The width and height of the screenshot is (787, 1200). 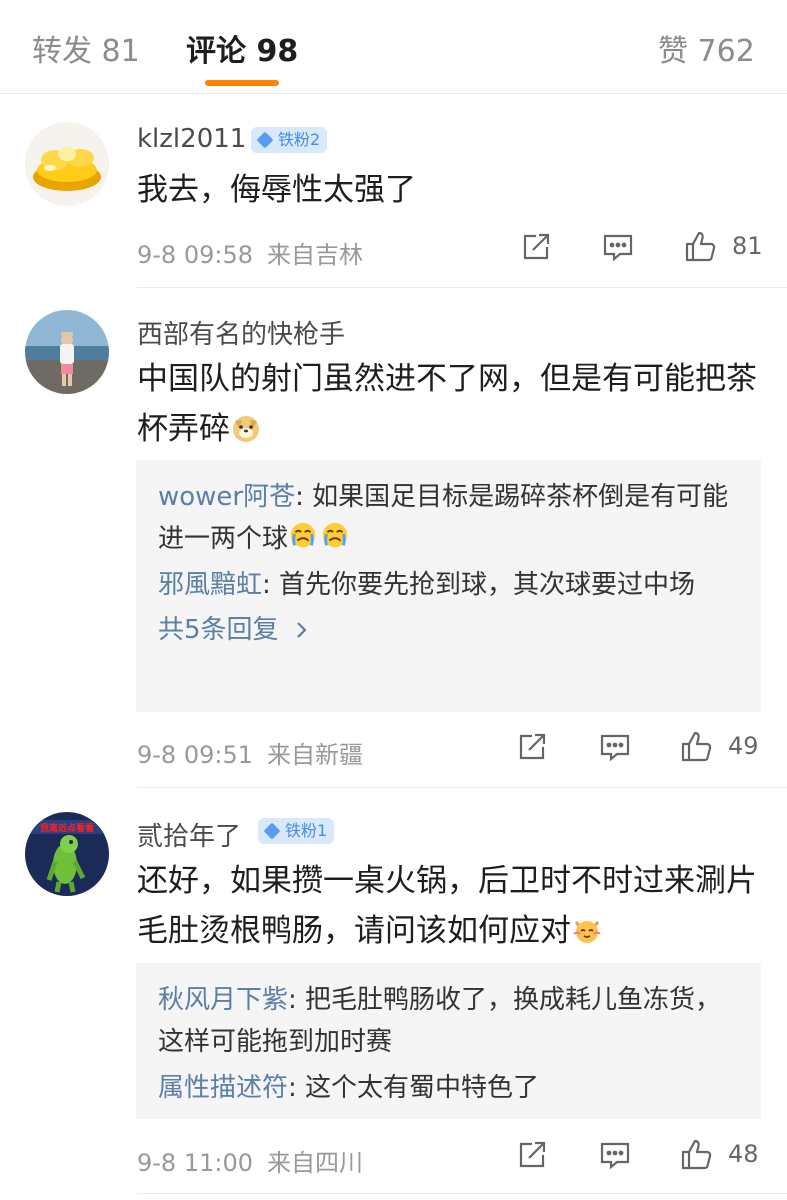 What do you see at coordinates (393, 750) in the screenshot?
I see `comment-actions: 49` at bounding box center [393, 750].